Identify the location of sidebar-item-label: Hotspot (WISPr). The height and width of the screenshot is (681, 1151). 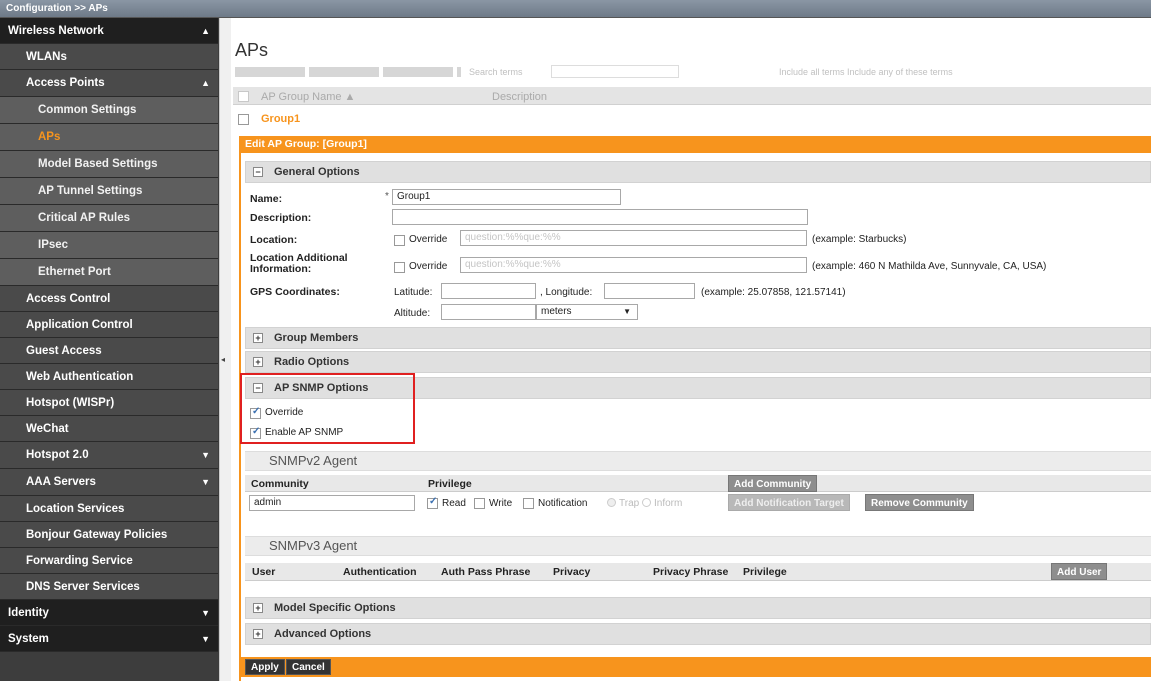
(70, 402).